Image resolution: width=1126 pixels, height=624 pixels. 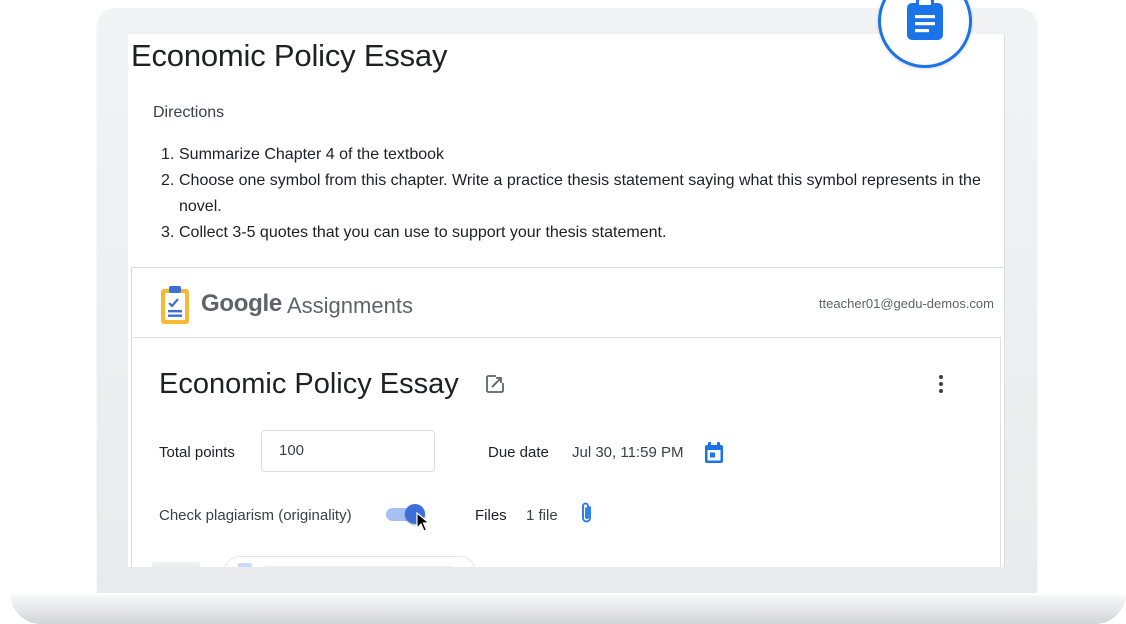 I want to click on calendar-icon, so click(x=714, y=455).